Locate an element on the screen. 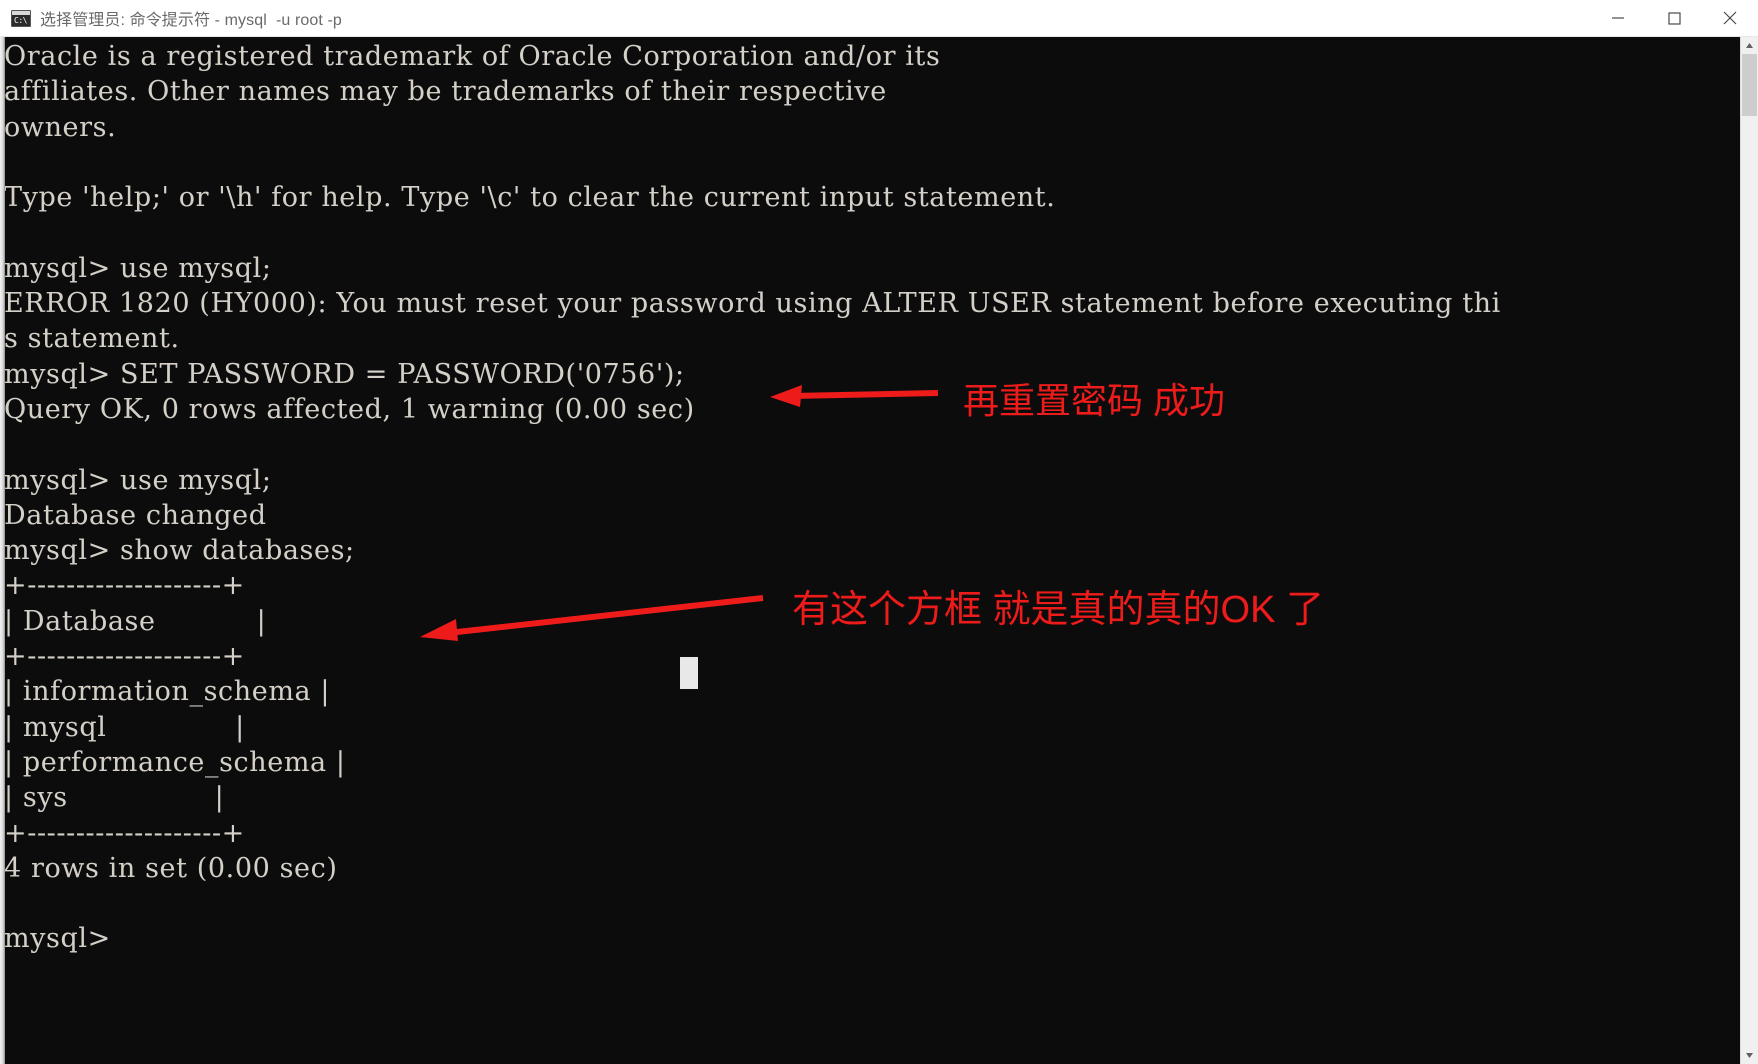 This screenshot has height=1064, width=1758. scrollbar-down-button is located at coordinates (1749, 1055).